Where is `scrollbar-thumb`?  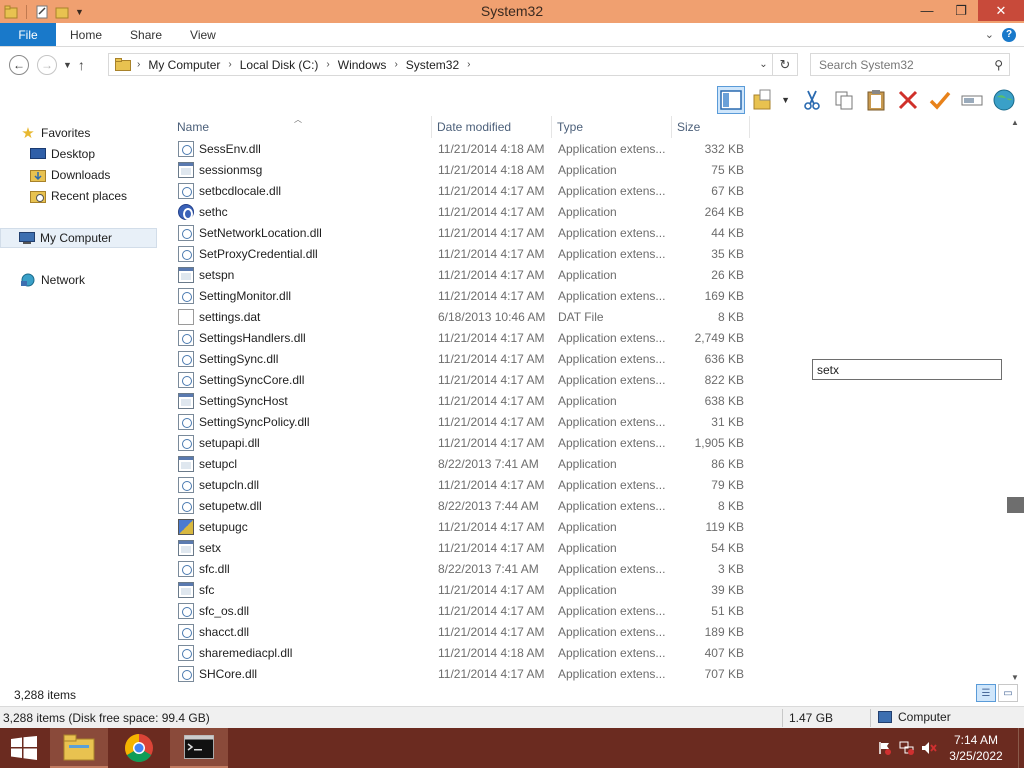
scrollbar-thumb is located at coordinates (1015, 505).